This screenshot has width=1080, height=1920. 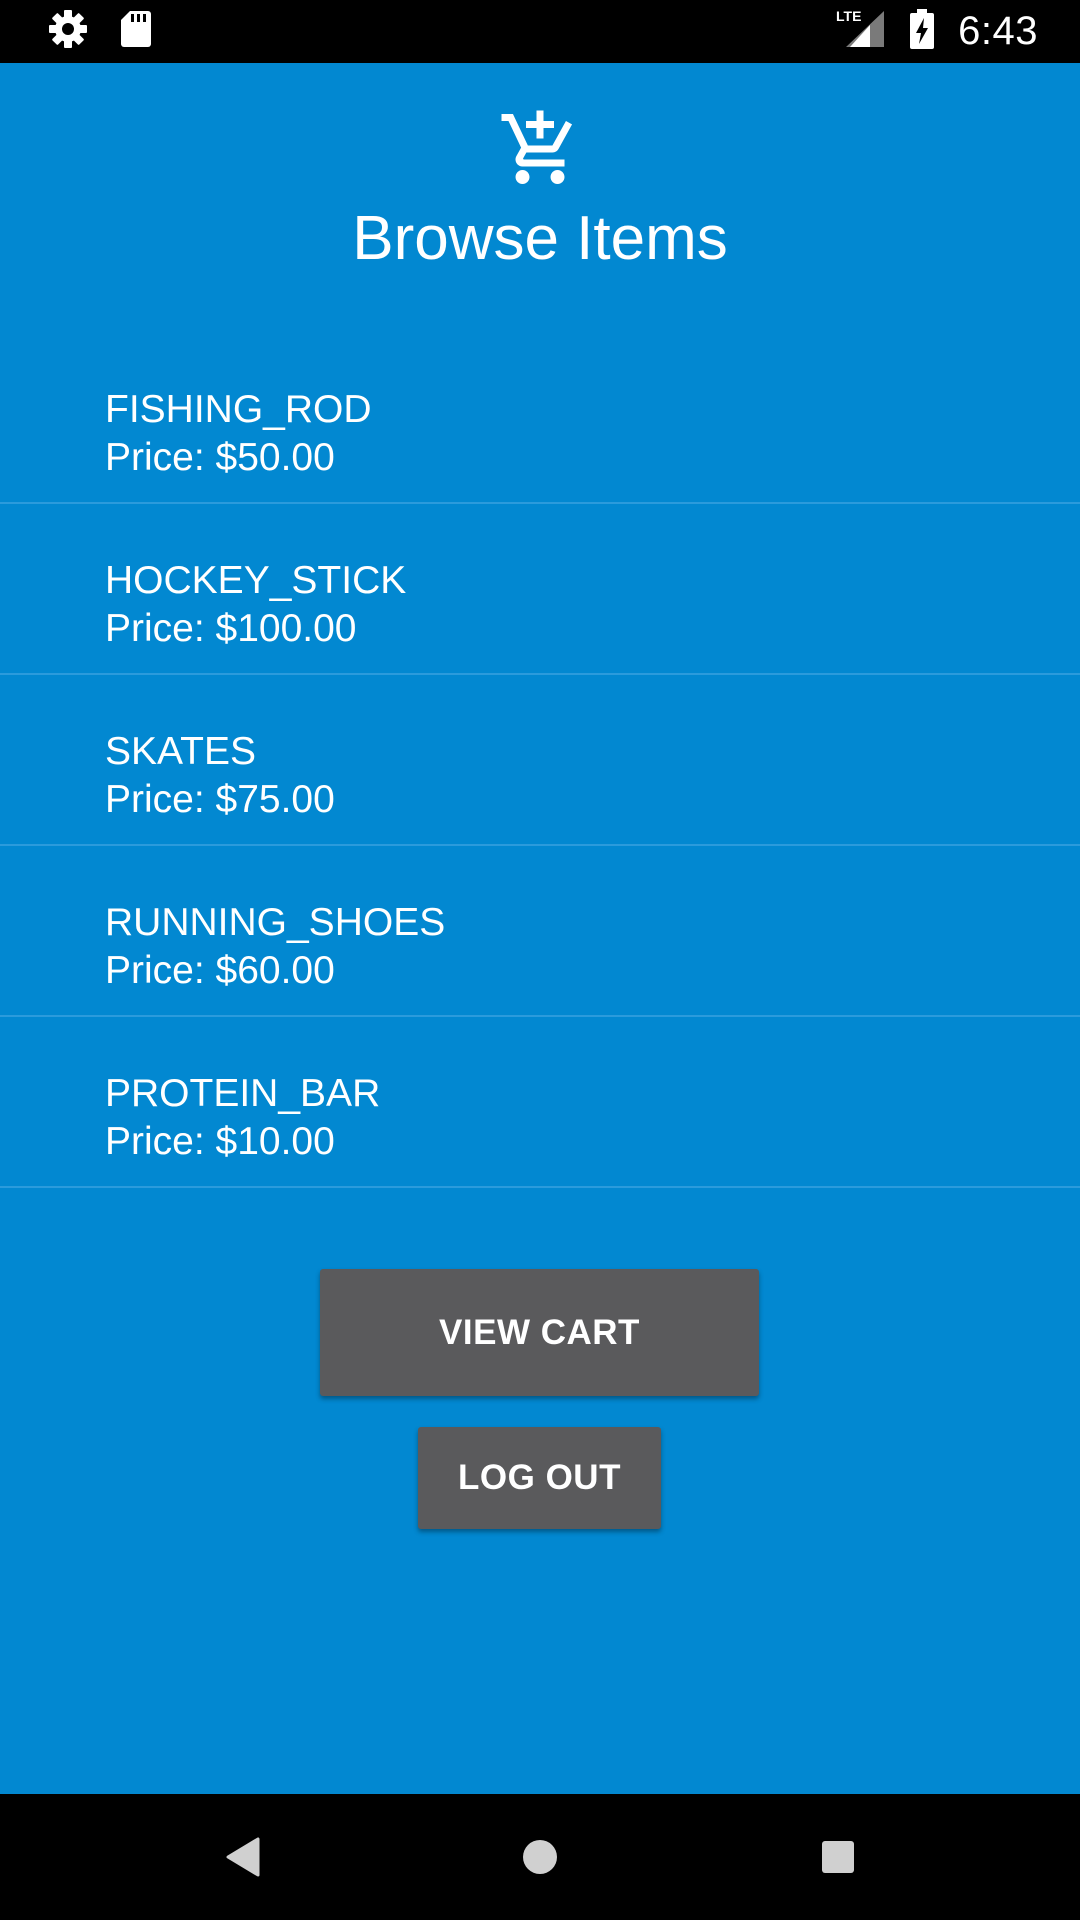 What do you see at coordinates (540, 238) in the screenshot?
I see `page-title: Browse Items` at bounding box center [540, 238].